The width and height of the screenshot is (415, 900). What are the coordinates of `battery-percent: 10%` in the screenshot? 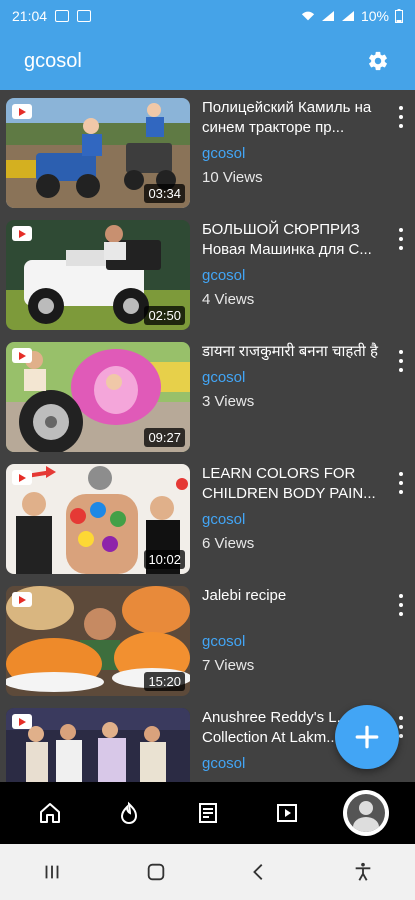 It's located at (374, 16).